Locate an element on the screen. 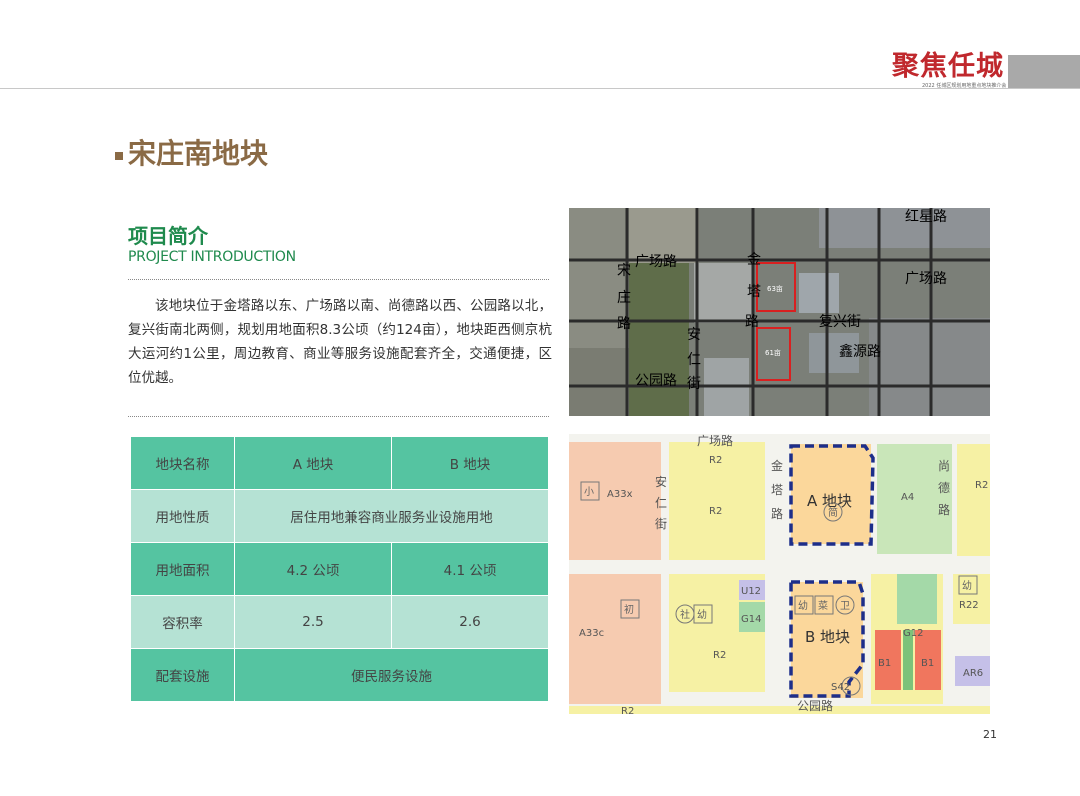 The image size is (1080, 796). zone-r2-footer: R2 is located at coordinates (627, 710).